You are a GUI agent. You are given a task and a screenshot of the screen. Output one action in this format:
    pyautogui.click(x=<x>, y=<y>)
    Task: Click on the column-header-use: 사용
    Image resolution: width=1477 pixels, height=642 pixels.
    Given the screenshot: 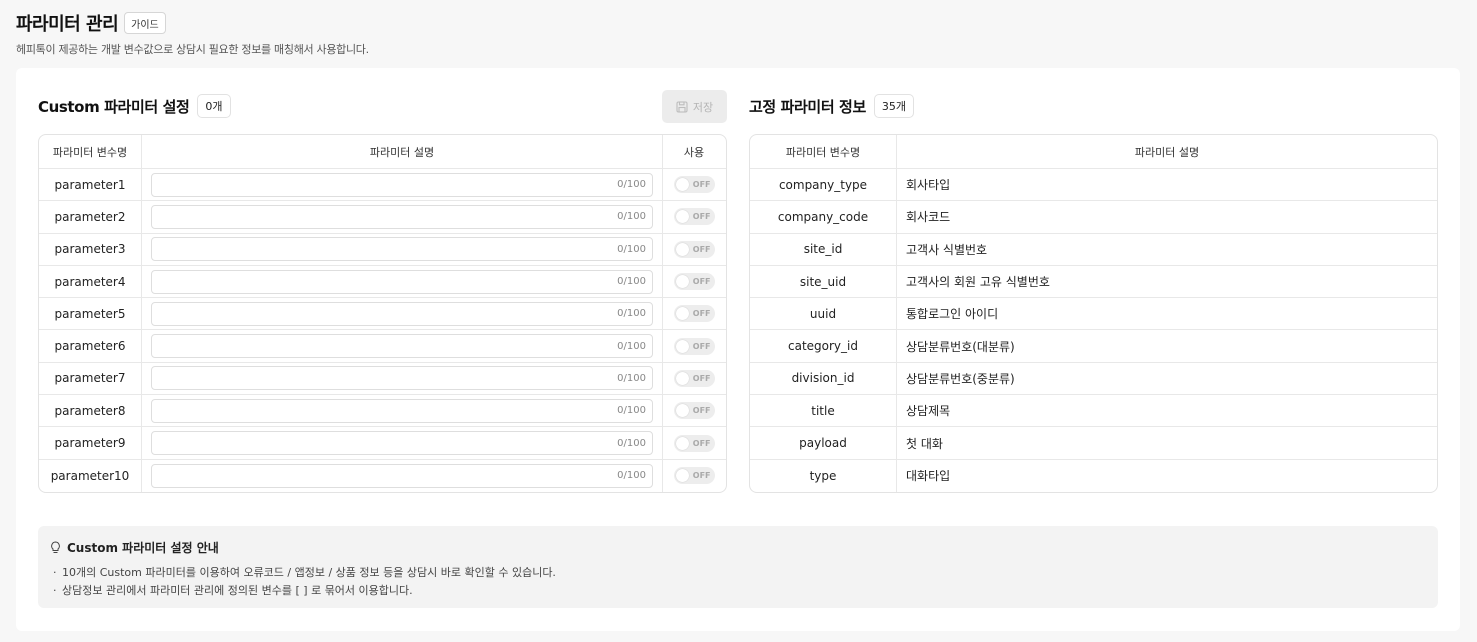 What is the action you would take?
    pyautogui.click(x=694, y=152)
    